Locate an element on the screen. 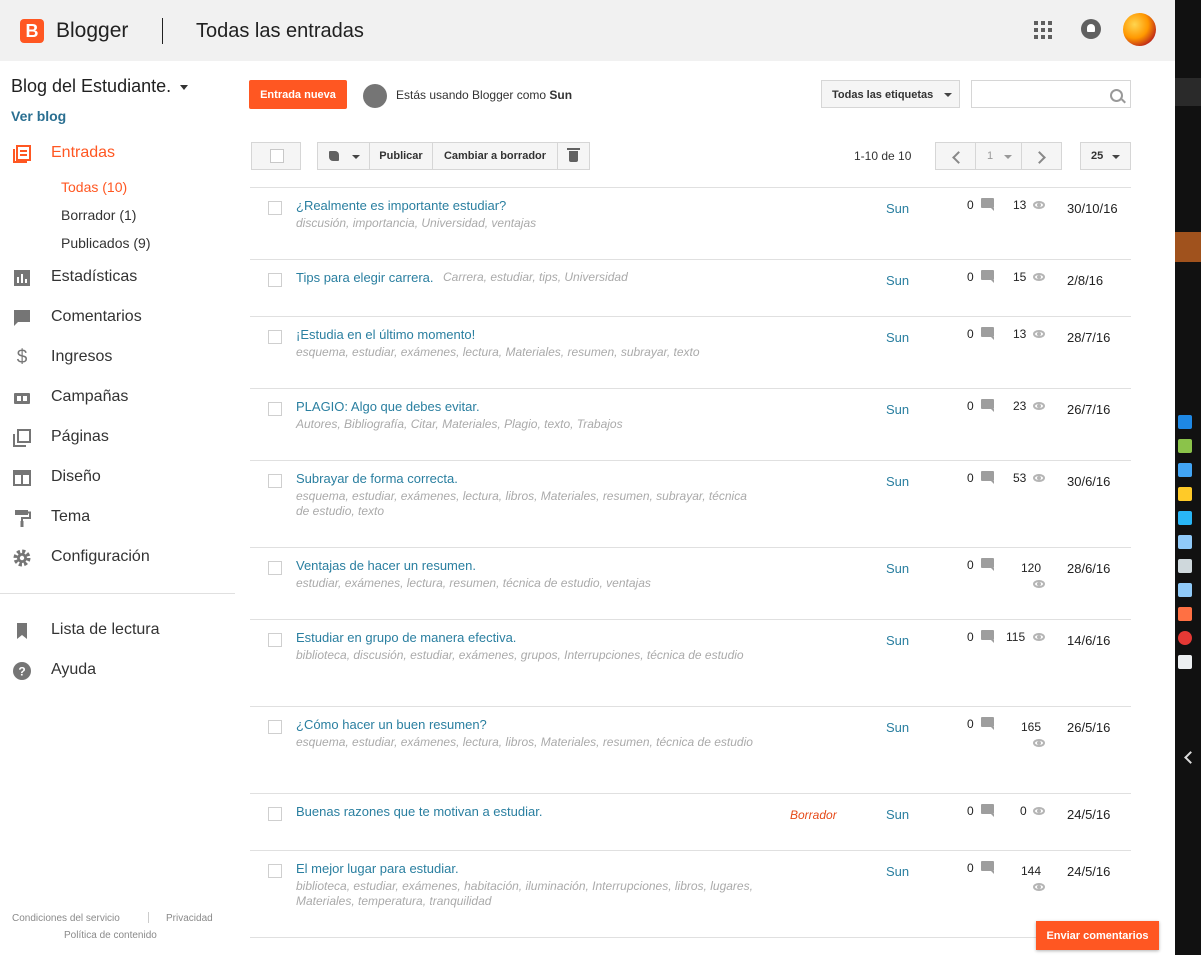  post-title-link: El mejor lugar para estudiar. is located at coordinates (377, 868).